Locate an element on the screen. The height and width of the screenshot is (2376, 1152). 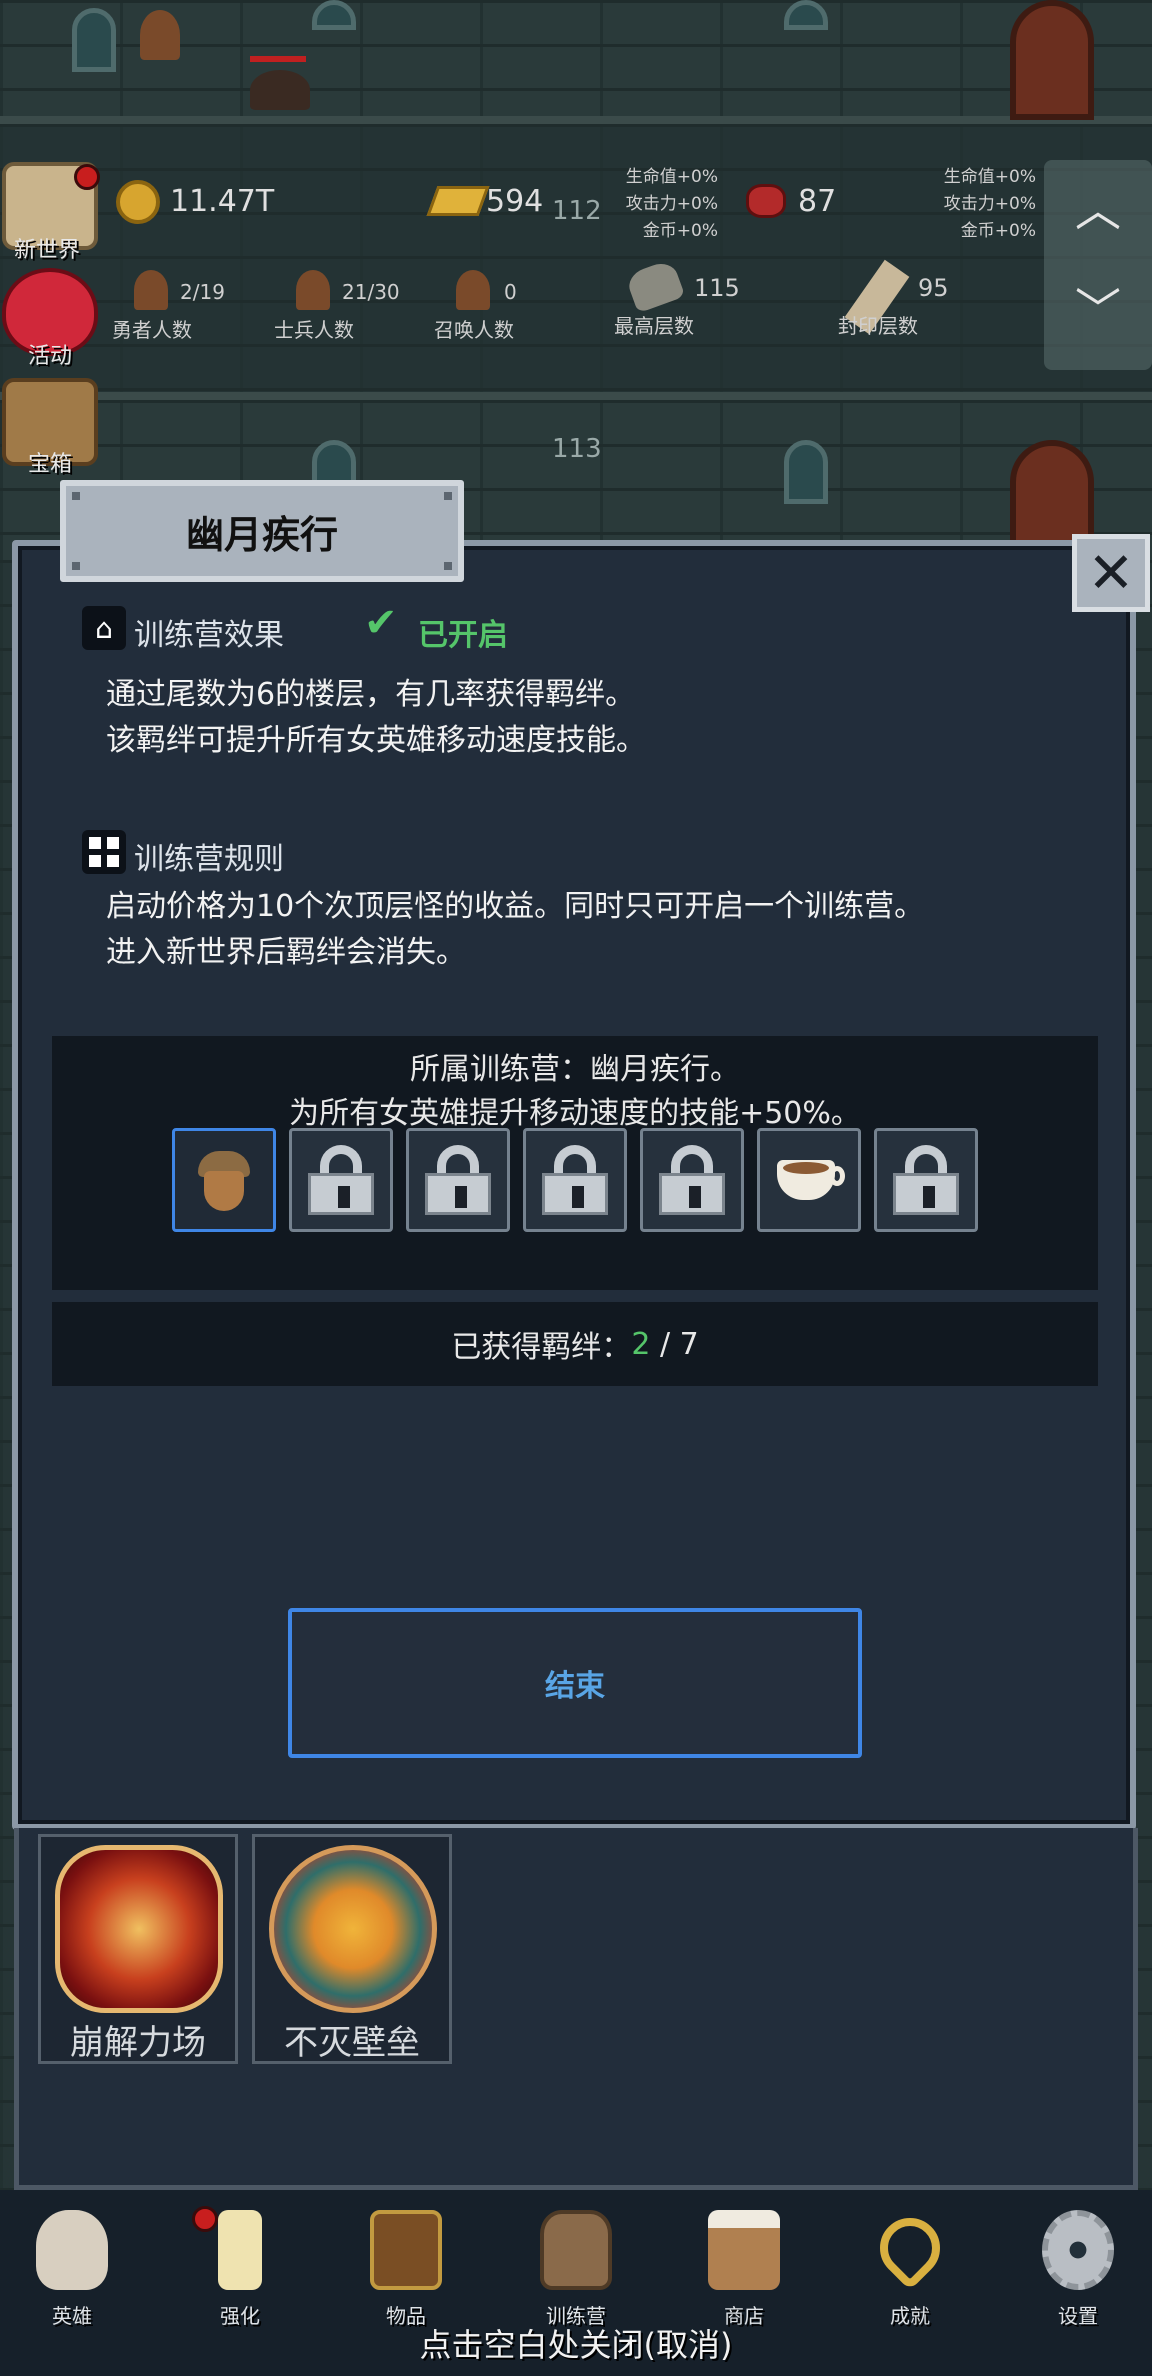
castle-door is located at coordinates (1052, 60).